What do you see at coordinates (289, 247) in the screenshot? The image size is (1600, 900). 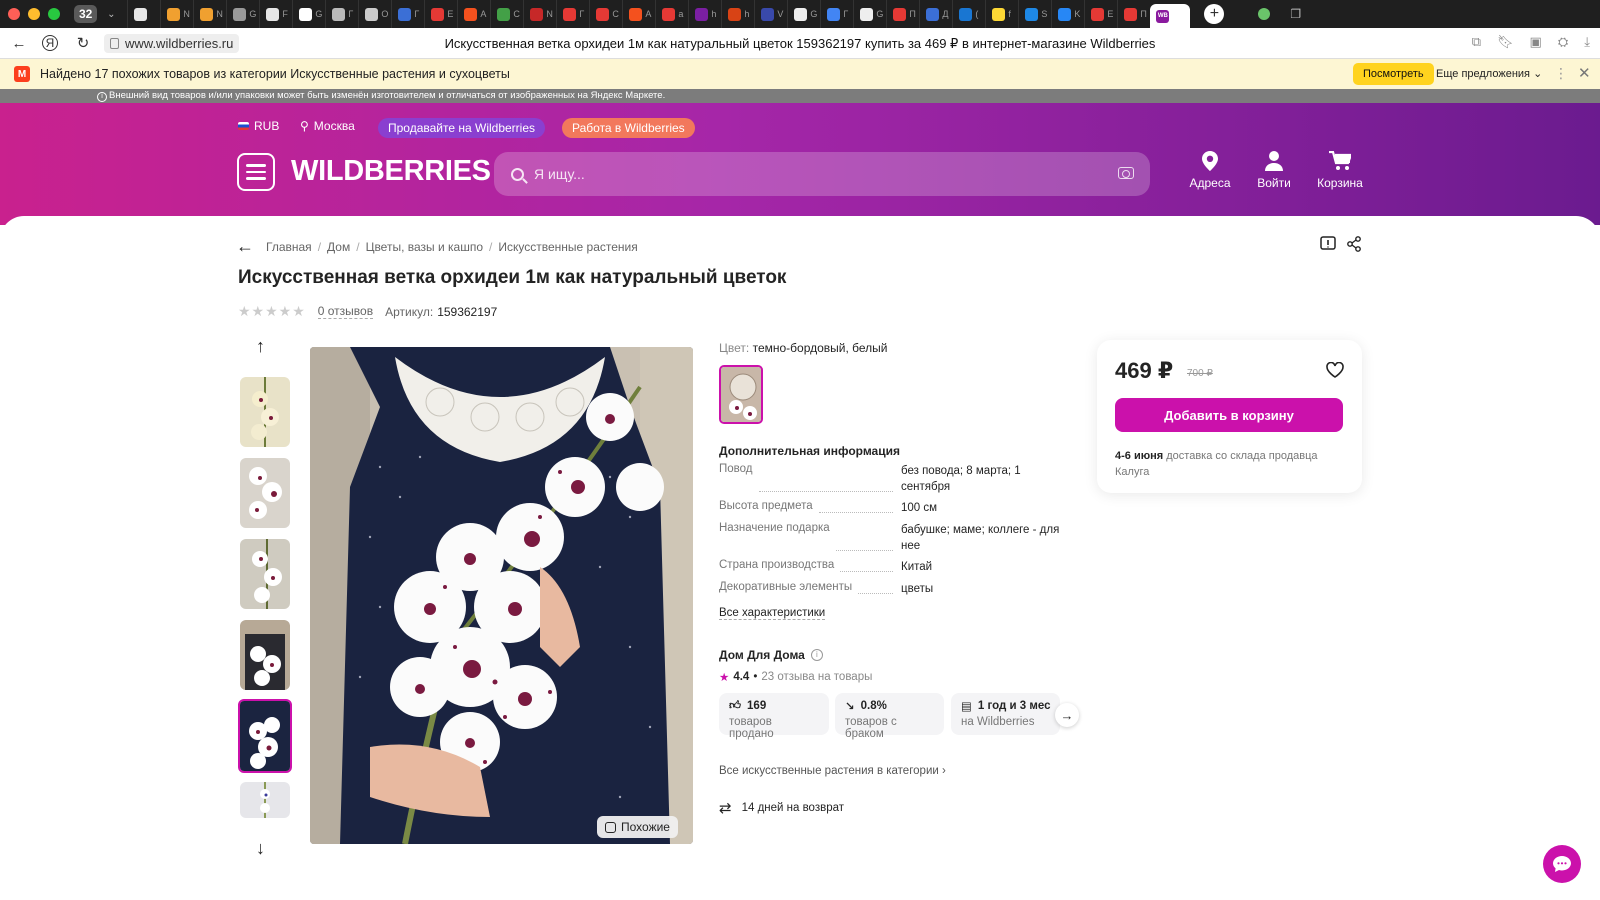 I see `breadcrumb-item: Главная` at bounding box center [289, 247].